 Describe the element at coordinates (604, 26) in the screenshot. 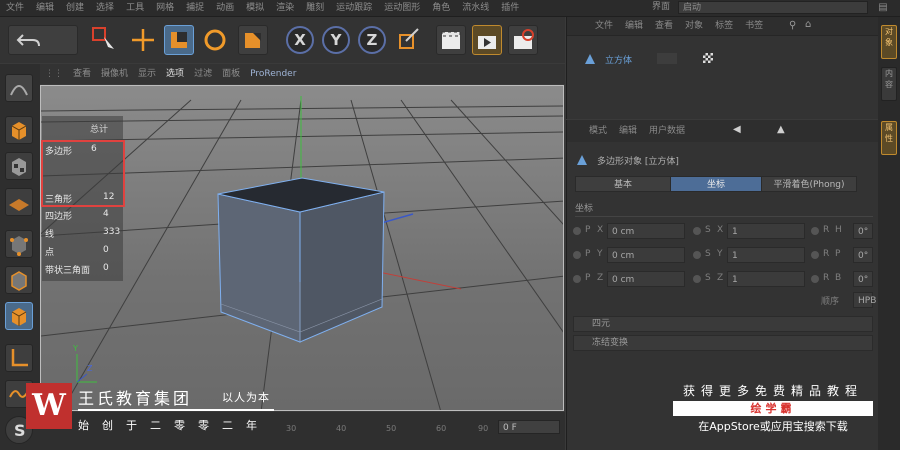

I see `om-menu-file: 文件` at that location.